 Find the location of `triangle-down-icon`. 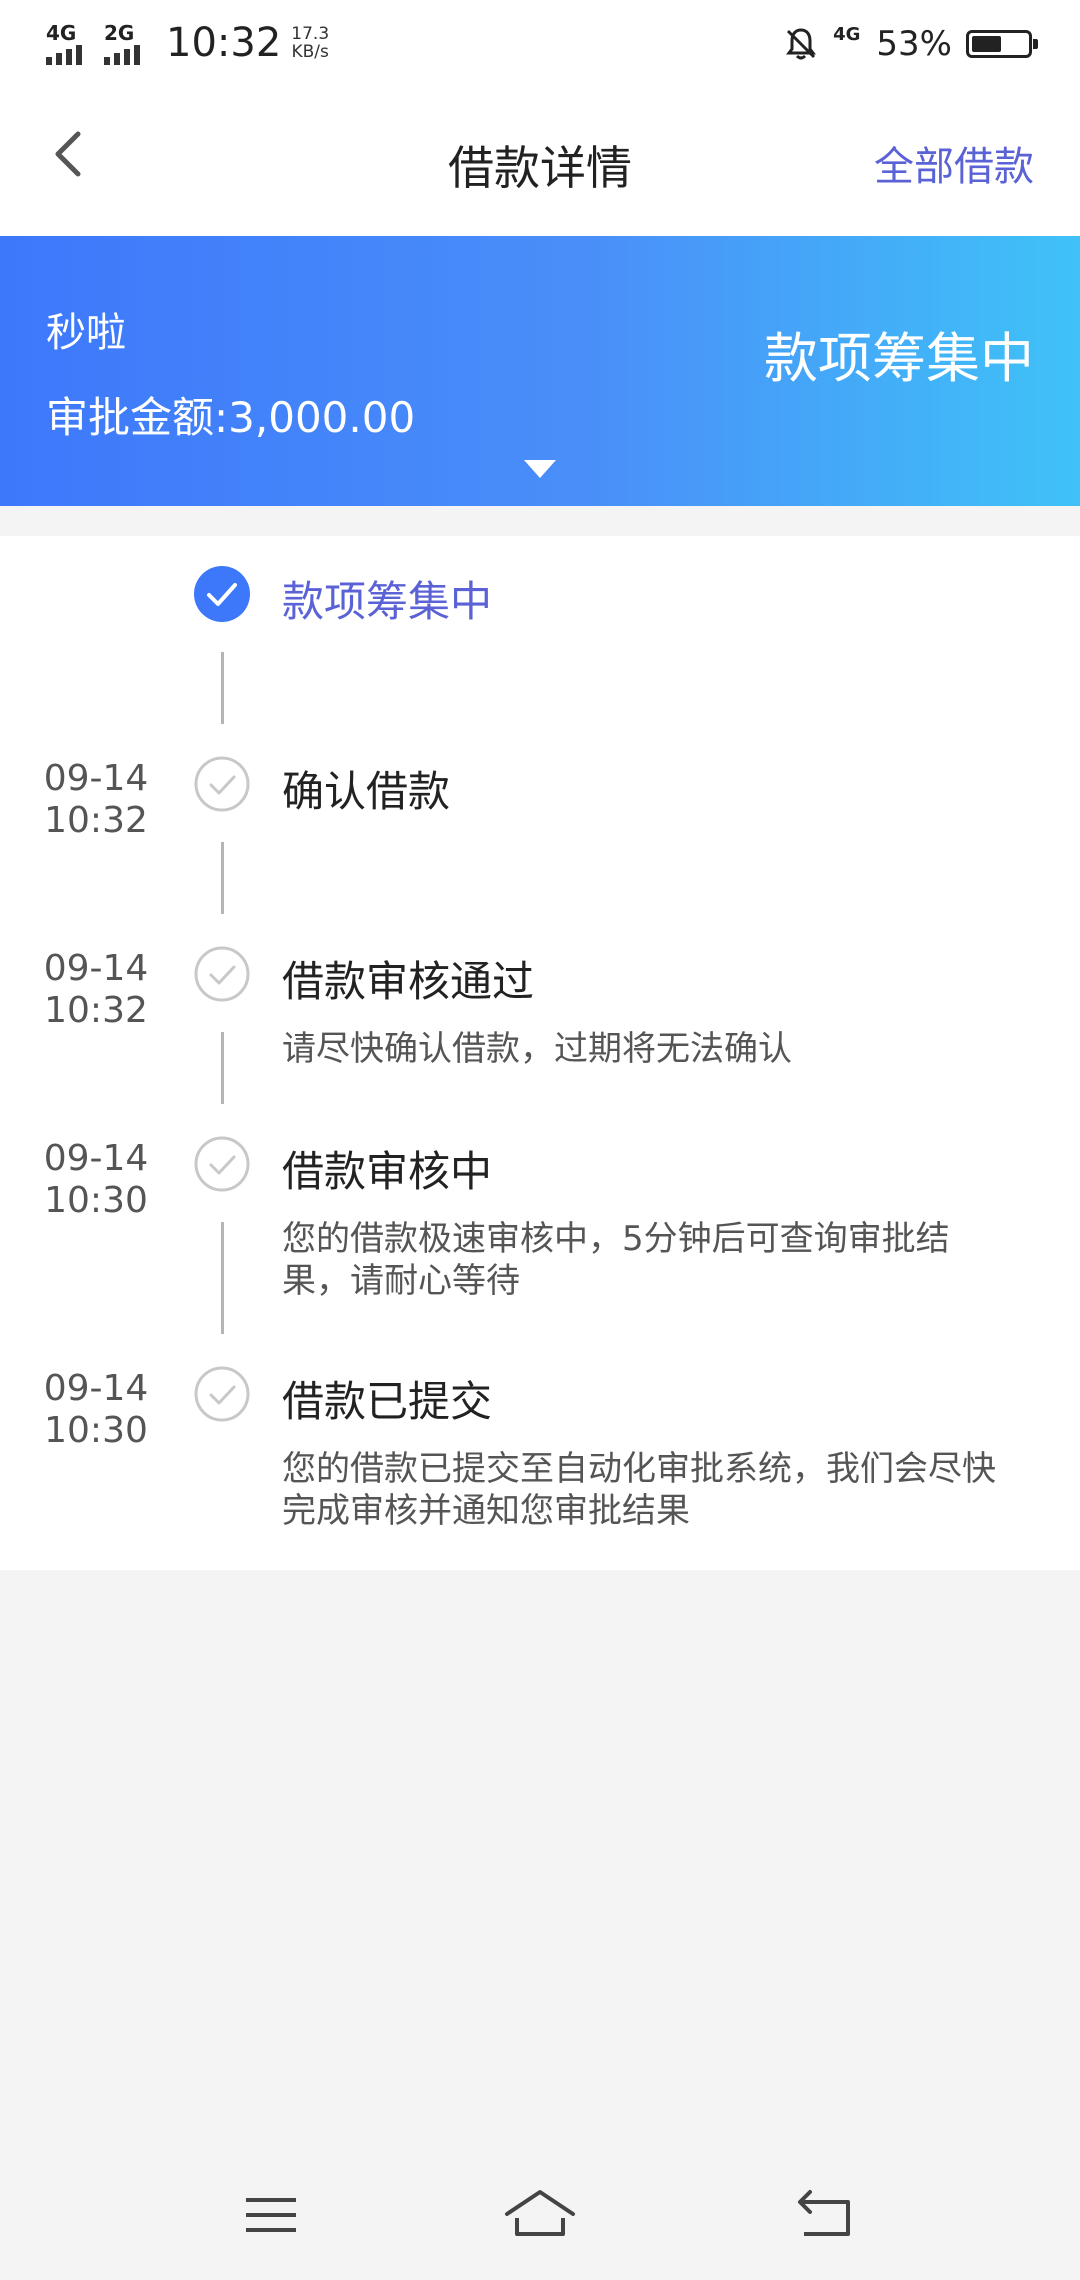

triangle-down-icon is located at coordinates (540, 469).